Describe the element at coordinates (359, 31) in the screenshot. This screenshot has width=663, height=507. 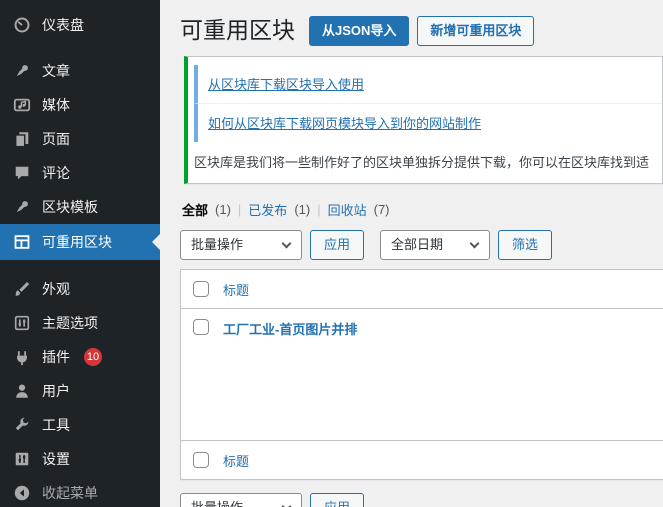
I see `import-json-button: 从JSON导入` at that location.